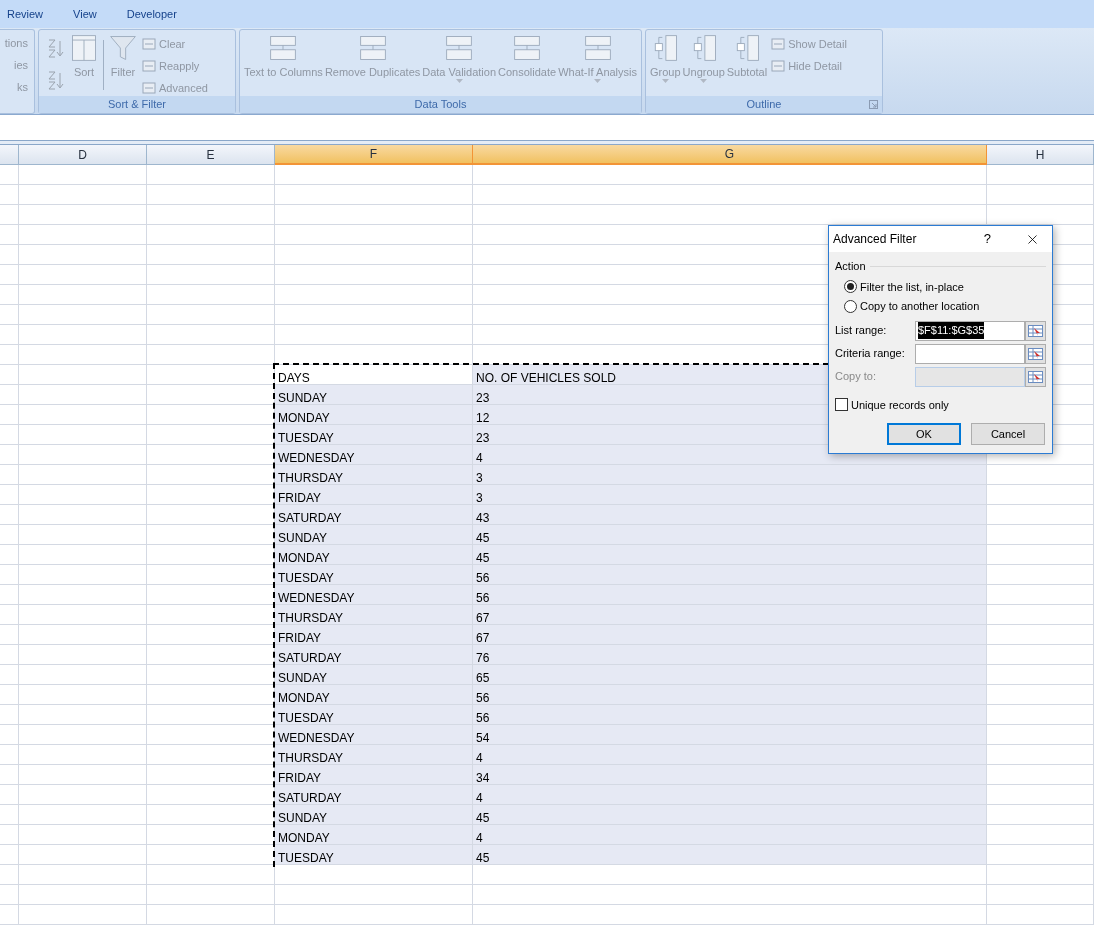 This screenshot has height=929, width=1094. Describe the element at coordinates (483, 518) in the screenshot. I see `cell-text: 43` at that location.